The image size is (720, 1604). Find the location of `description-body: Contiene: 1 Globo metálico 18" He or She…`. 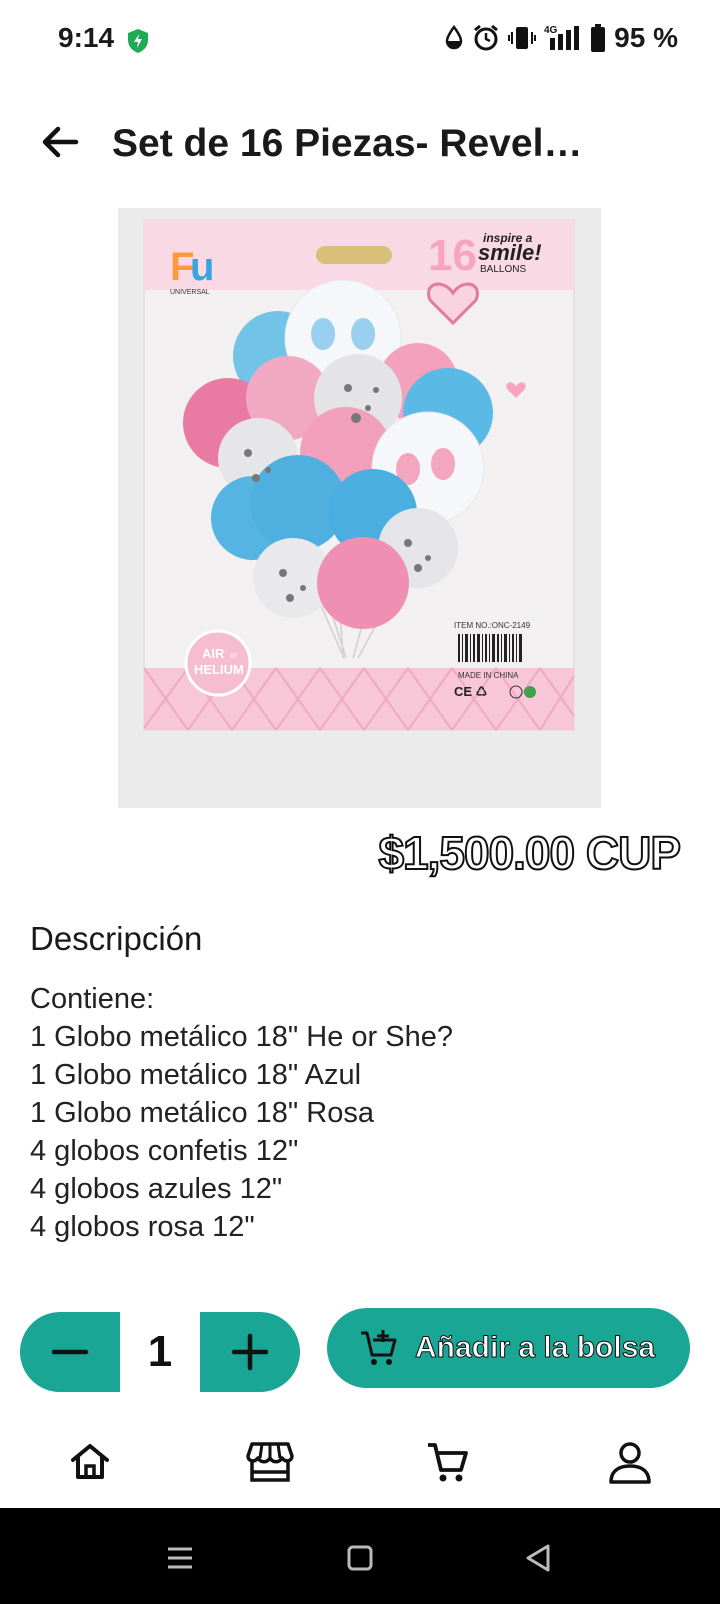

description-body: Contiene: 1 Globo metálico 18" He or She… is located at coordinates (241, 1113).